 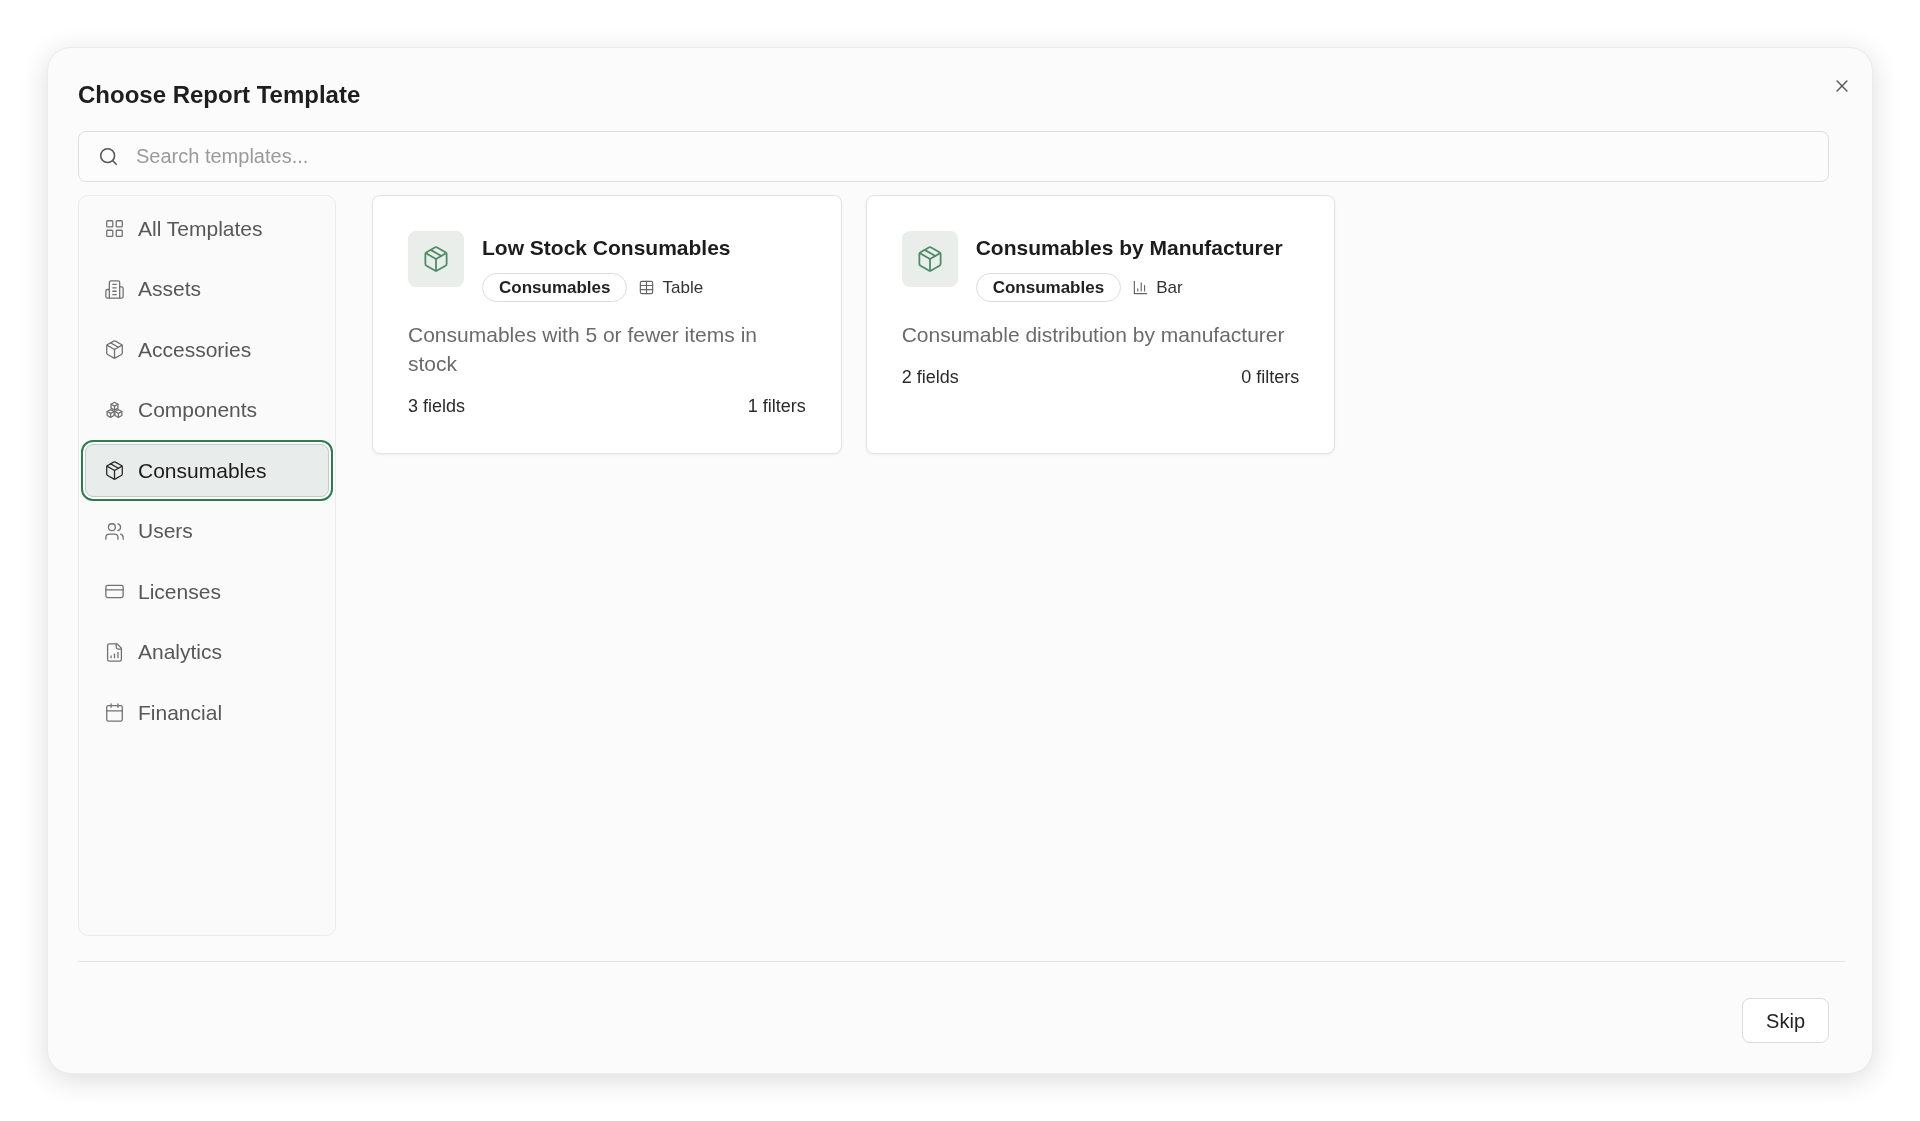 What do you see at coordinates (114, 410) in the screenshot?
I see `cubes-icon` at bounding box center [114, 410].